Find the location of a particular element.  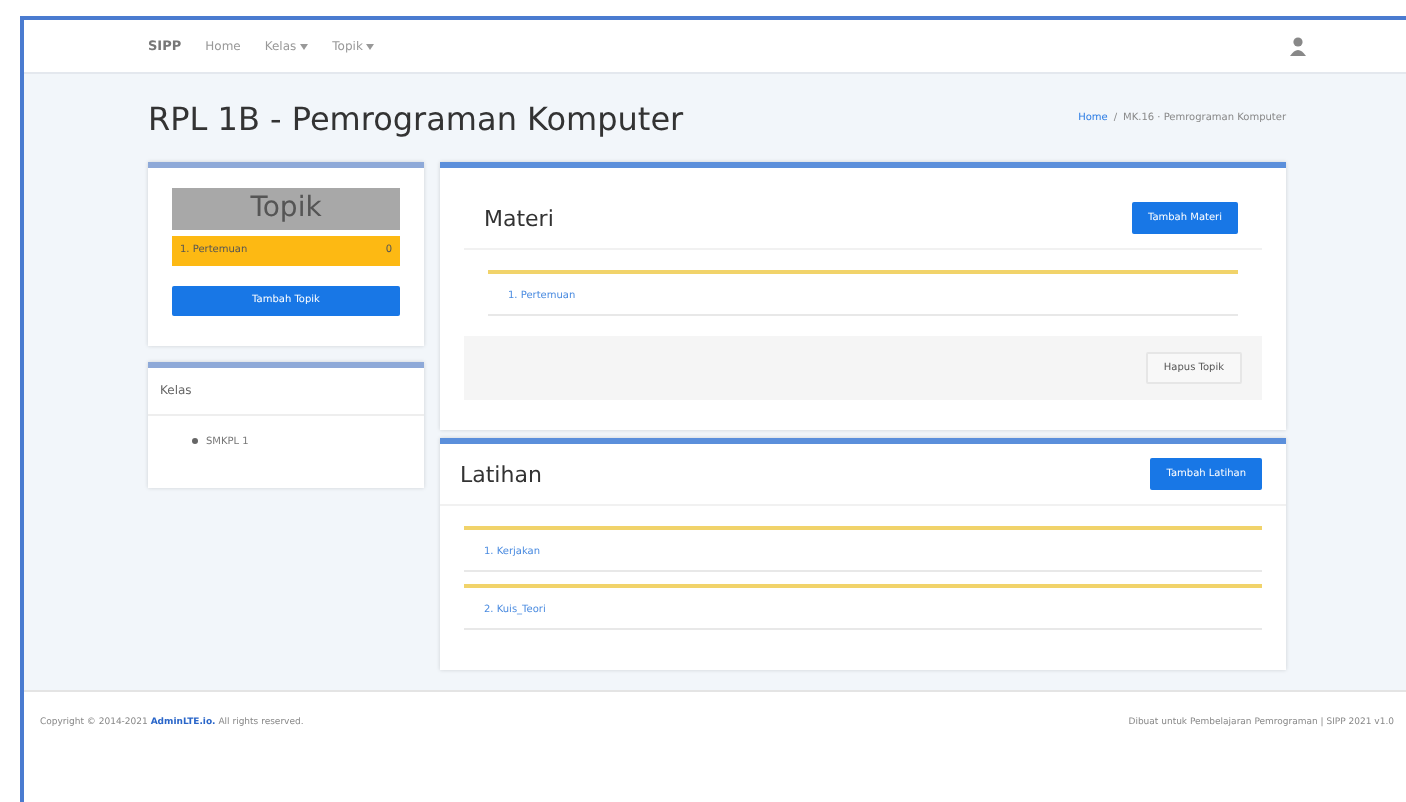

card-title: Latihan is located at coordinates (501, 474).